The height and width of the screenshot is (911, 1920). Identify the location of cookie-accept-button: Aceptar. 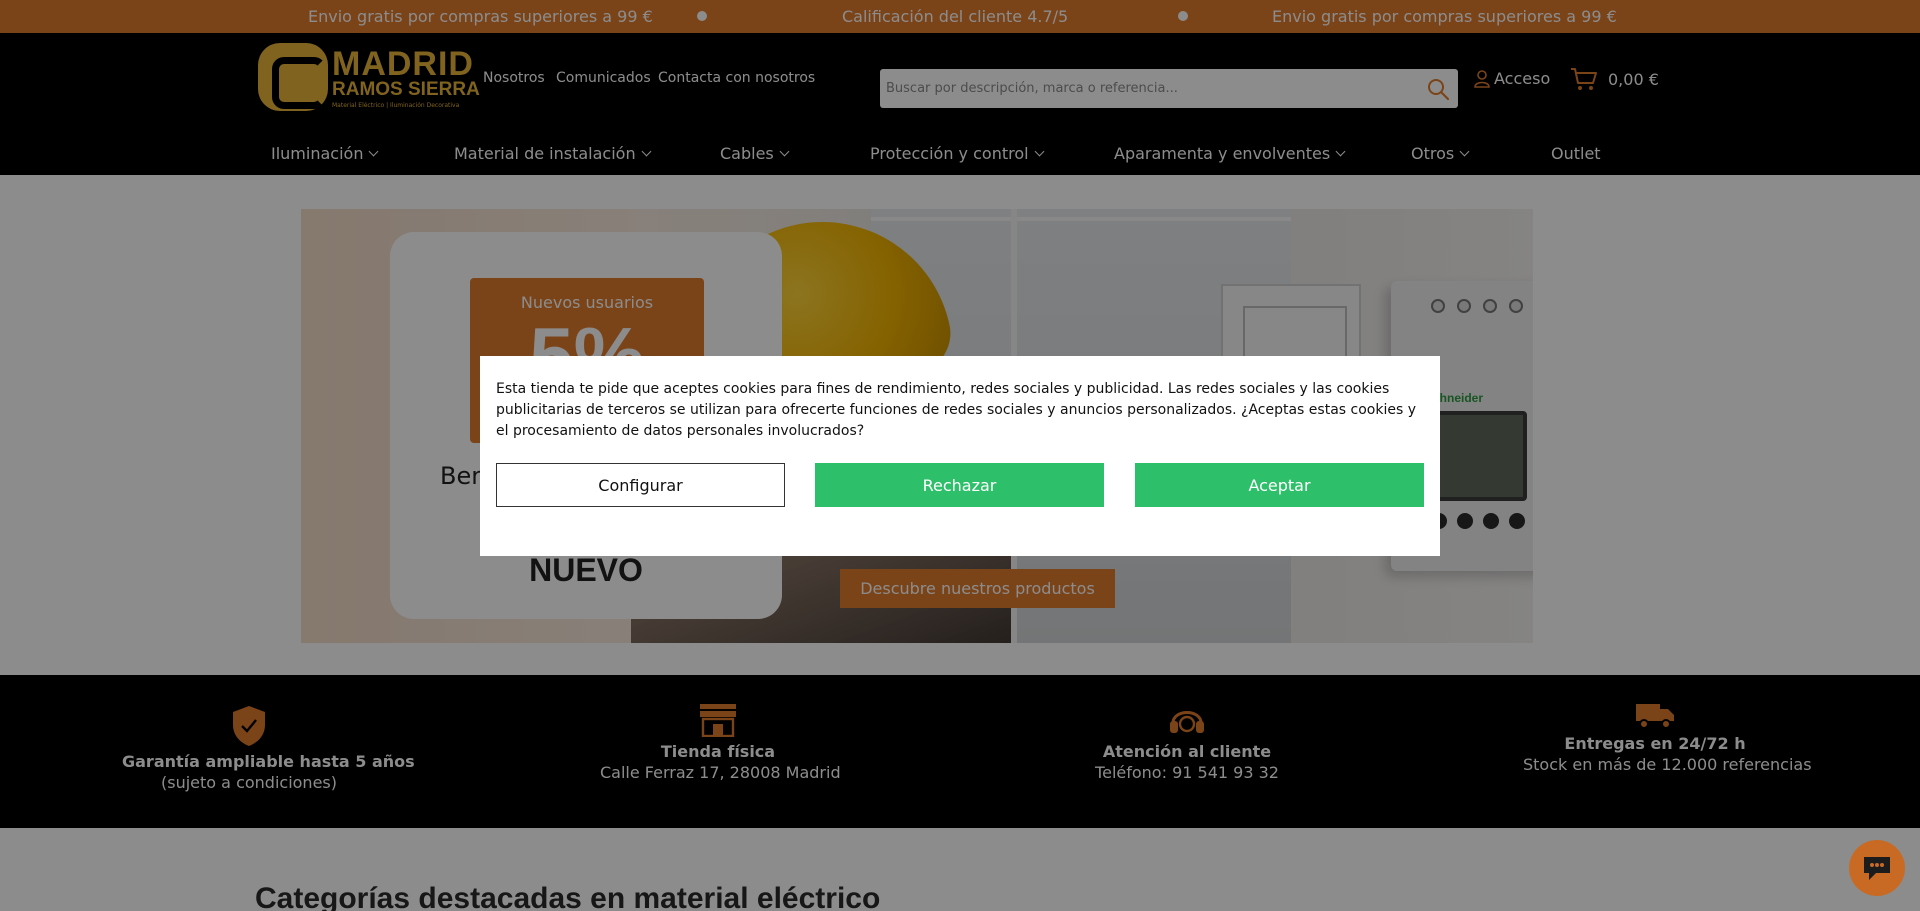
(1279, 485).